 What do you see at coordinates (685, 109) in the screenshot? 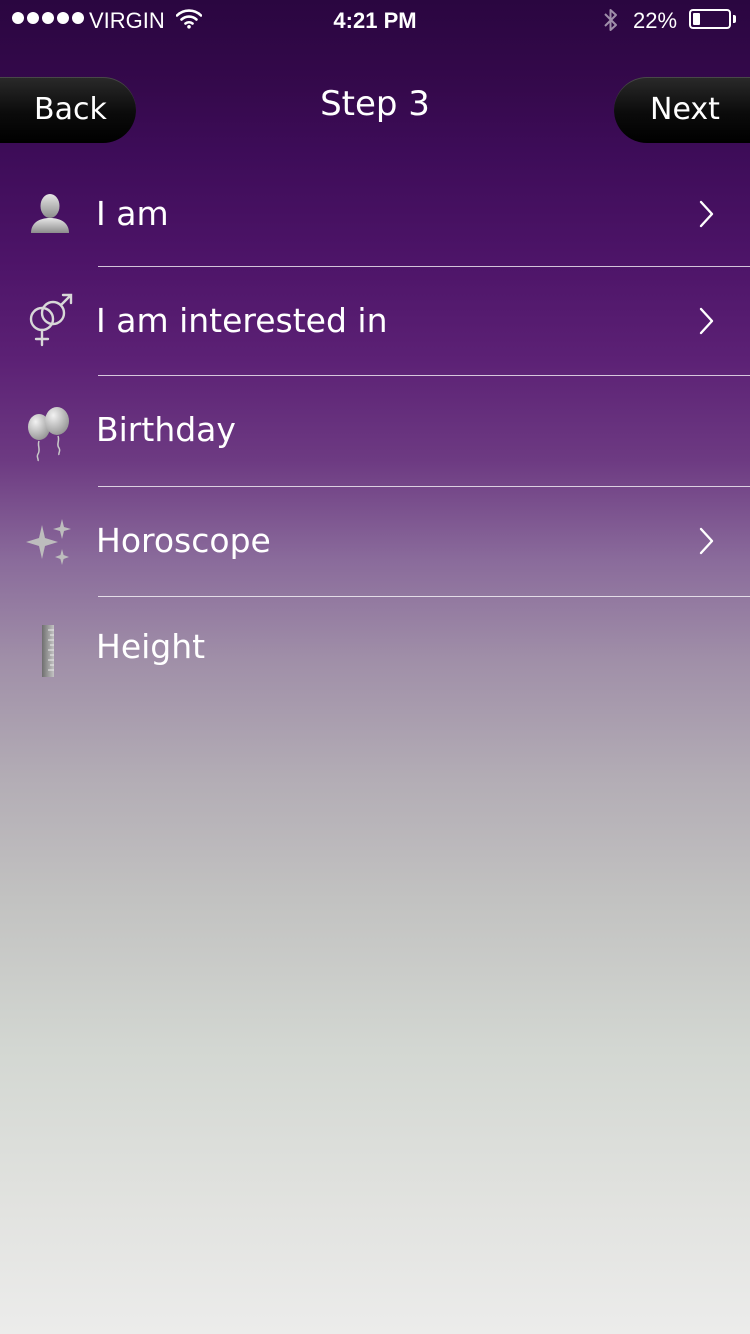
I see `next-button-label: Next` at bounding box center [685, 109].